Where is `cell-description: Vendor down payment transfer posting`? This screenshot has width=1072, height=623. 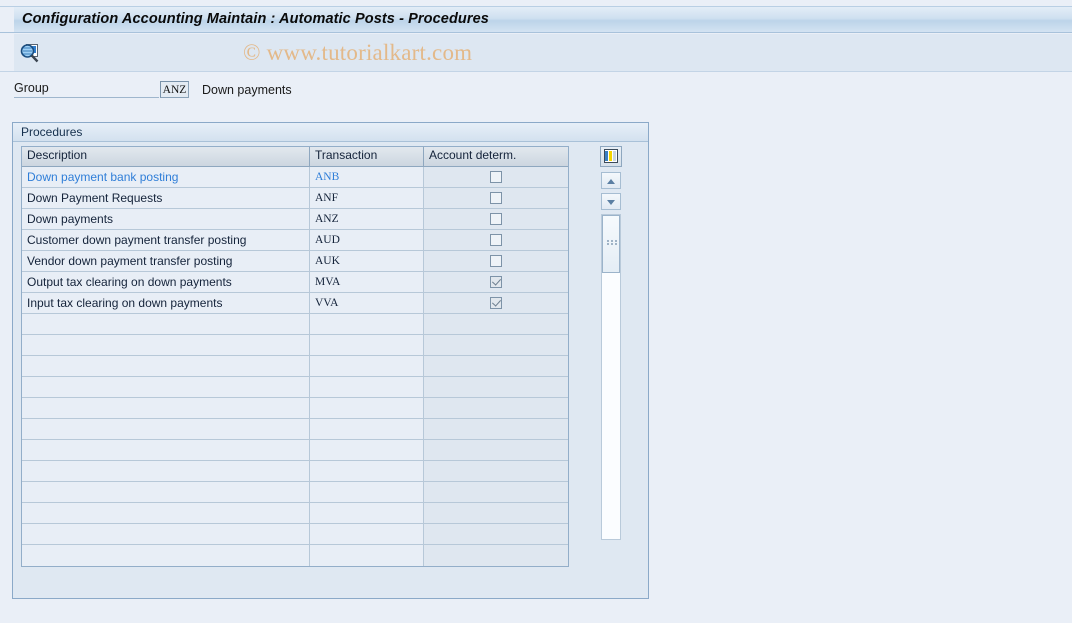 cell-description: Vendor down payment transfer posting is located at coordinates (166, 261).